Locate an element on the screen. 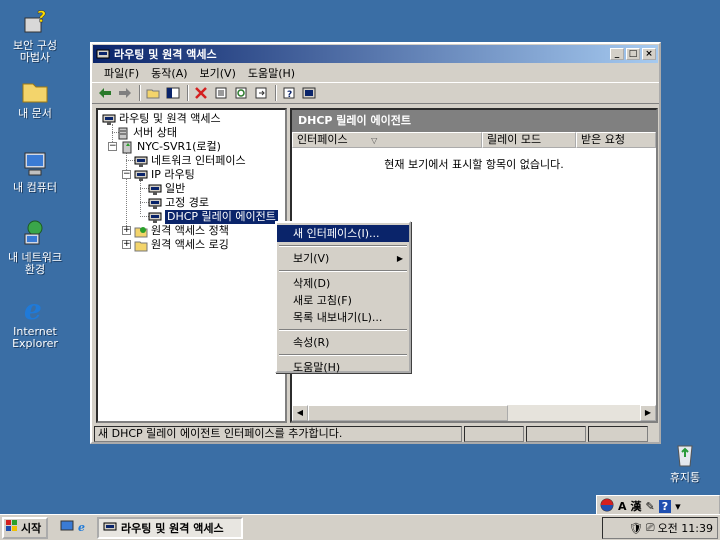  menu-item-label: 보기(V) is located at coordinates (311, 258).